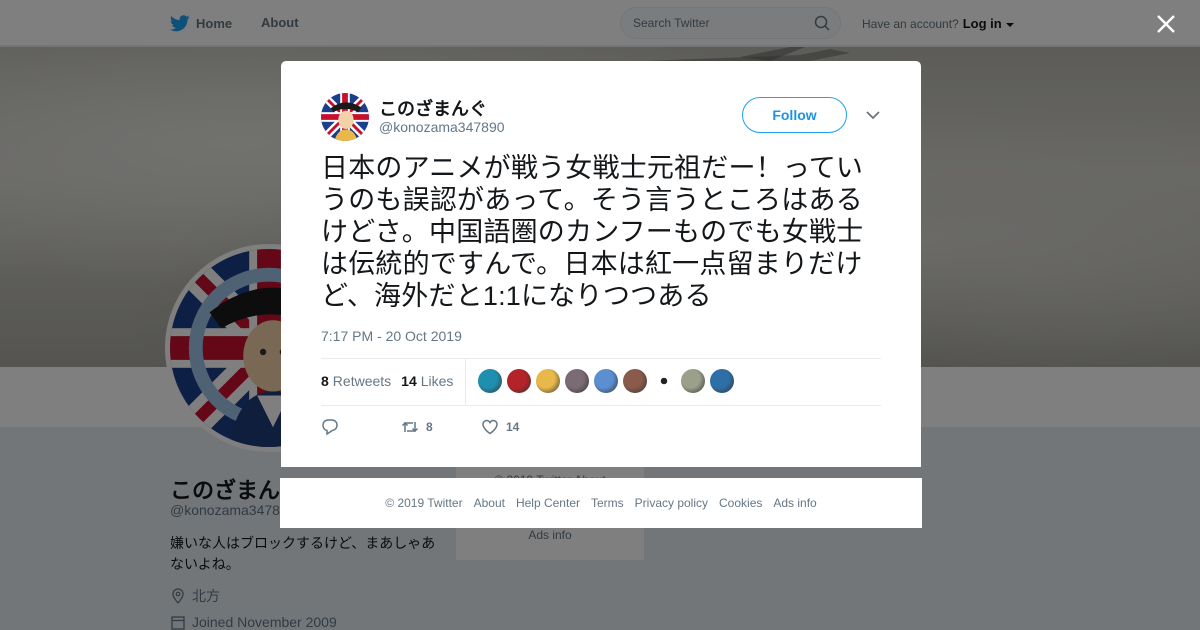  Describe the element at coordinates (391, 336) in the screenshot. I see `tweet-timestamp: 7:17 PM - 20 Oct 2019` at that location.